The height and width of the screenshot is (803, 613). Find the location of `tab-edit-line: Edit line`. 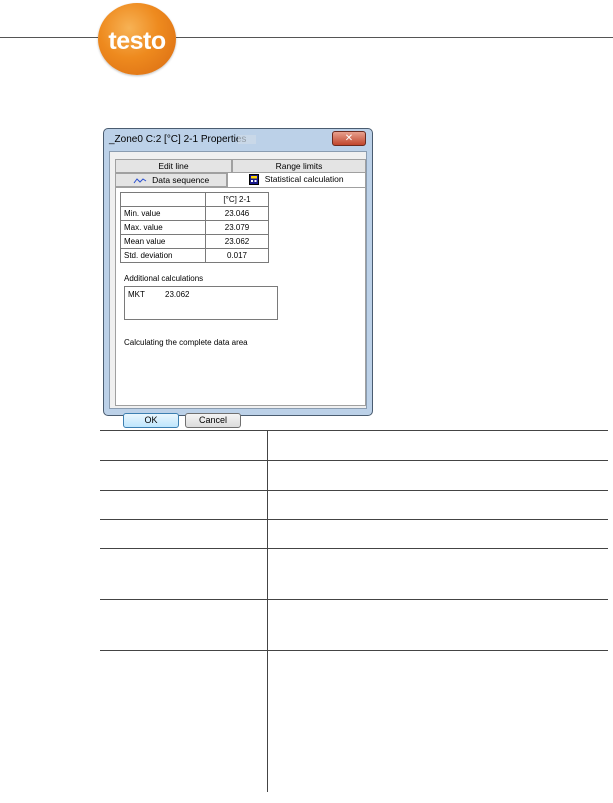

tab-edit-line: Edit line is located at coordinates (173, 166).